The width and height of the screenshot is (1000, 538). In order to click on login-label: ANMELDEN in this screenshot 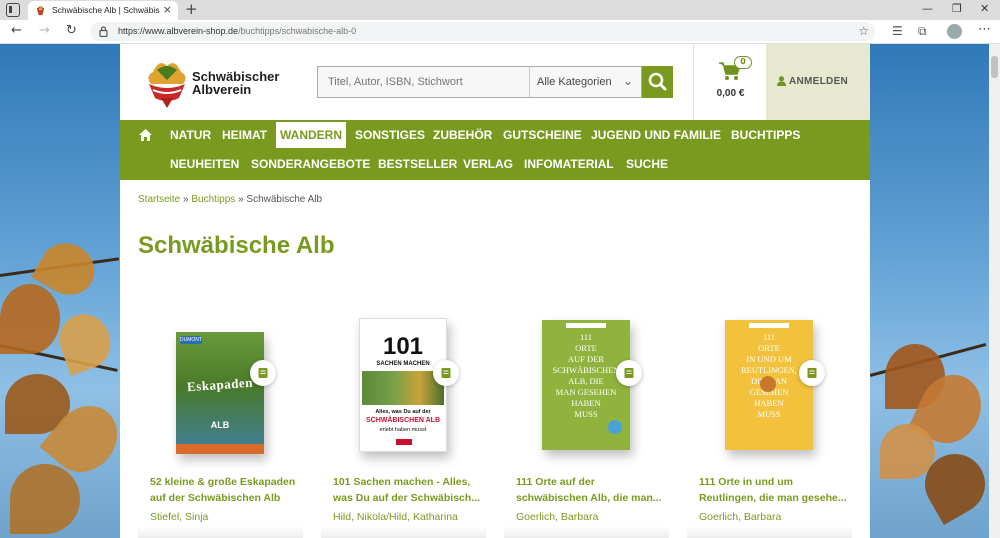, I will do `click(819, 81)`.